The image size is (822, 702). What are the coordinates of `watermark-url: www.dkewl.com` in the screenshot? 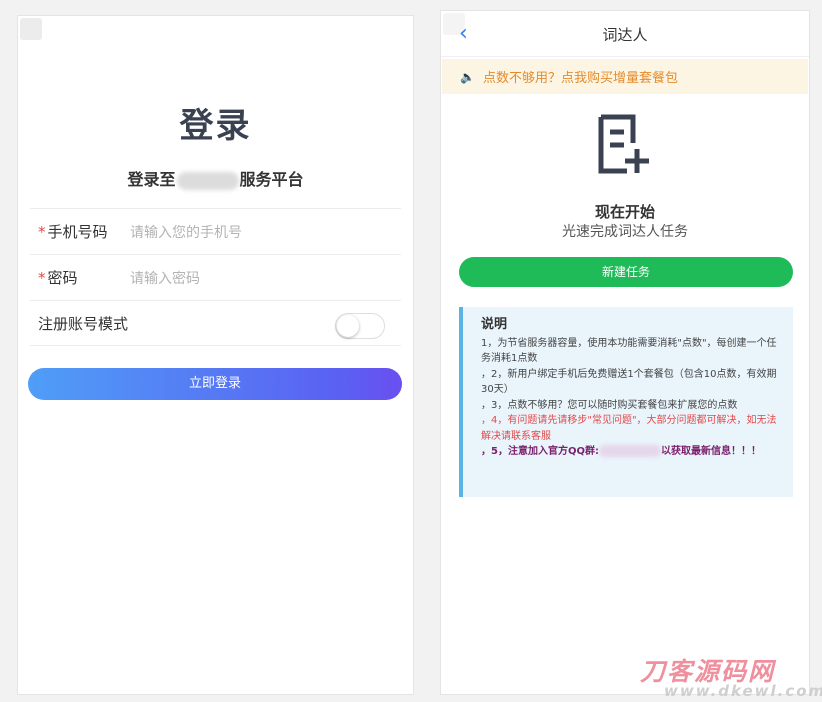 It's located at (743, 691).